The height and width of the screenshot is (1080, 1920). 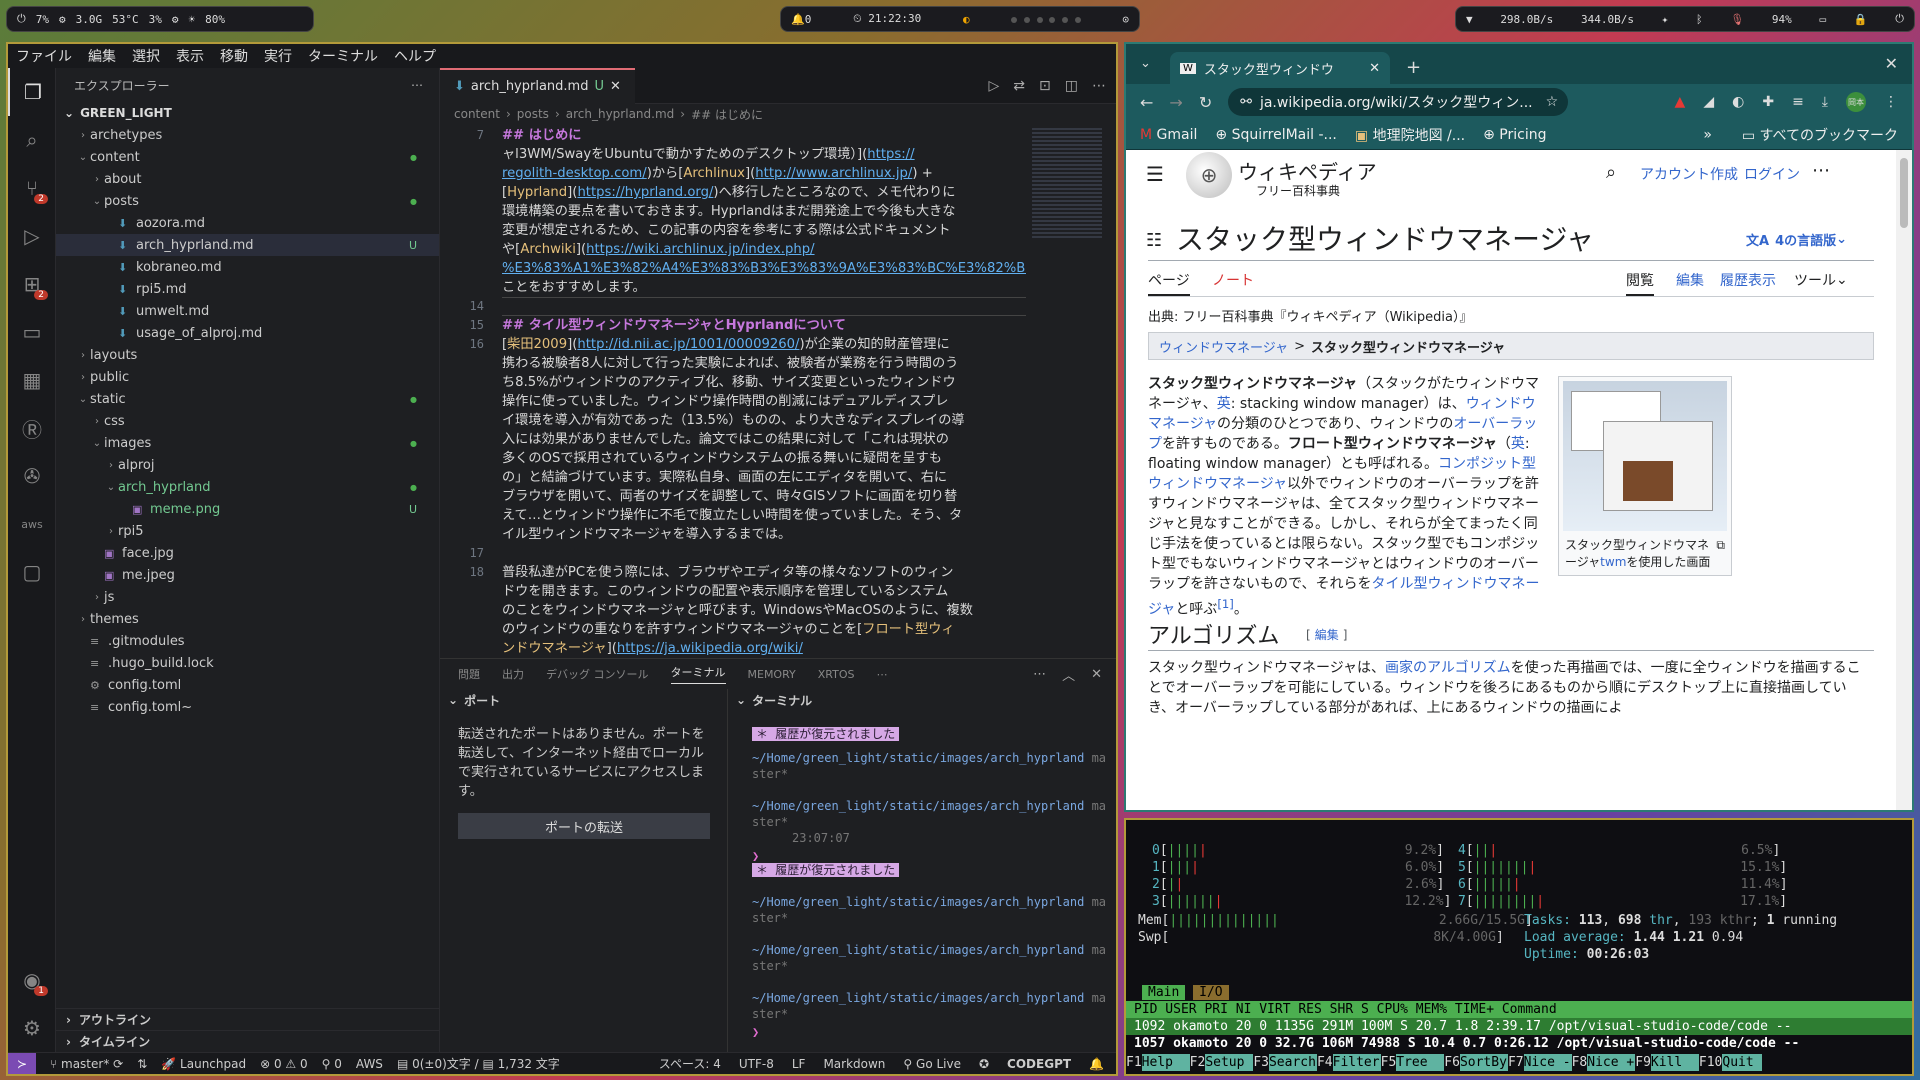 What do you see at coordinates (764, 477) in the screenshot?
I see `code-line: の」と結論づけています。実際私自身、画面の左にエディタを開いて、右に` at bounding box center [764, 477].